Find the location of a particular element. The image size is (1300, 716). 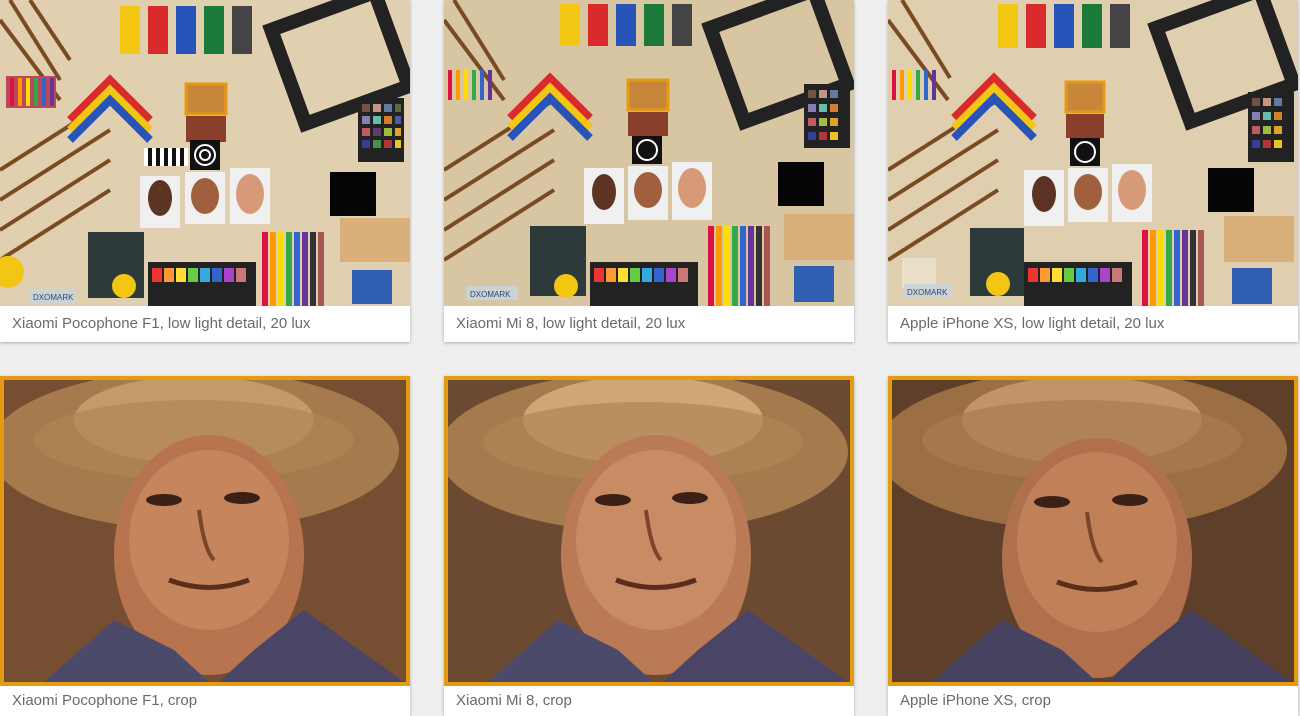

gallery-card-mi8-crop: Xiaomi Mi 8, crop is located at coordinates (649, 546).